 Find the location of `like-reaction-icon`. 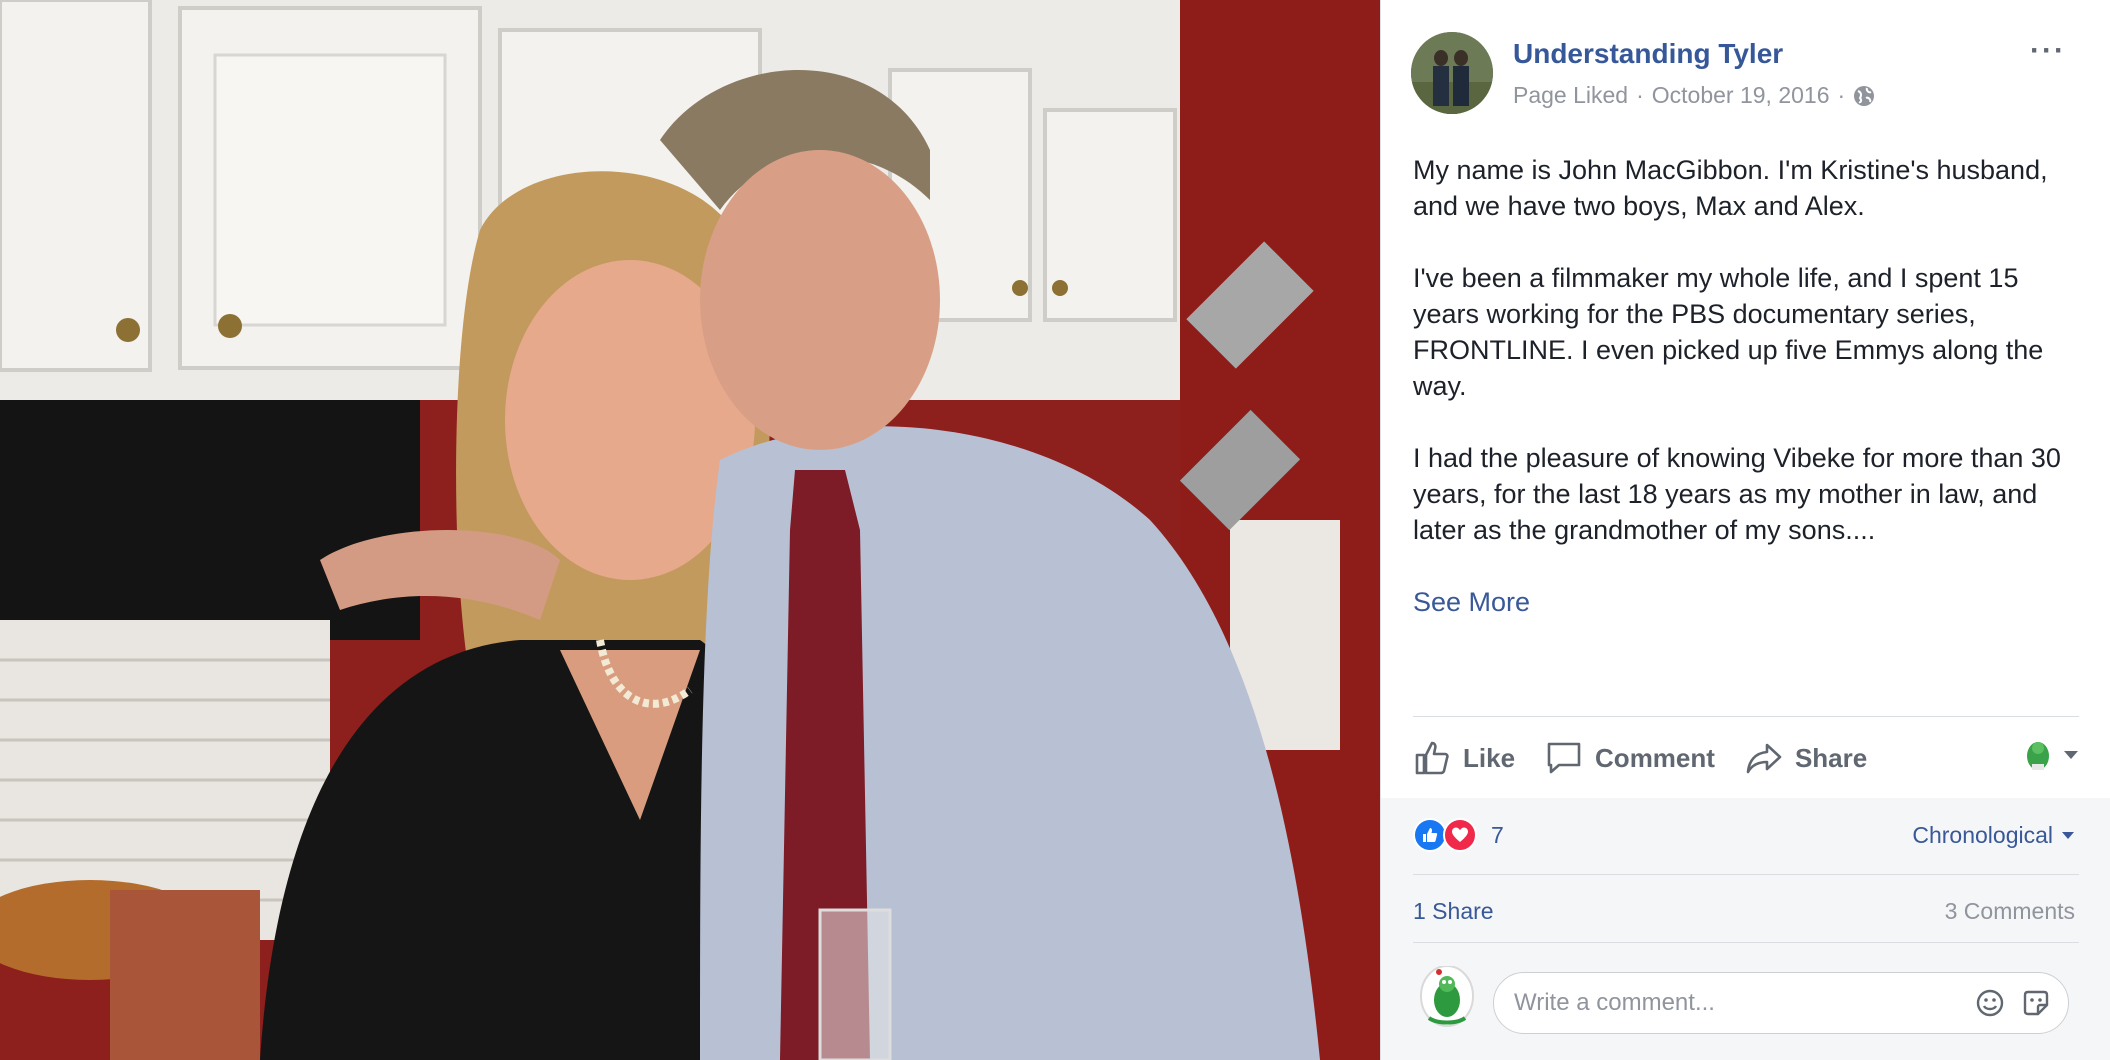

like-reaction-icon is located at coordinates (1430, 835).